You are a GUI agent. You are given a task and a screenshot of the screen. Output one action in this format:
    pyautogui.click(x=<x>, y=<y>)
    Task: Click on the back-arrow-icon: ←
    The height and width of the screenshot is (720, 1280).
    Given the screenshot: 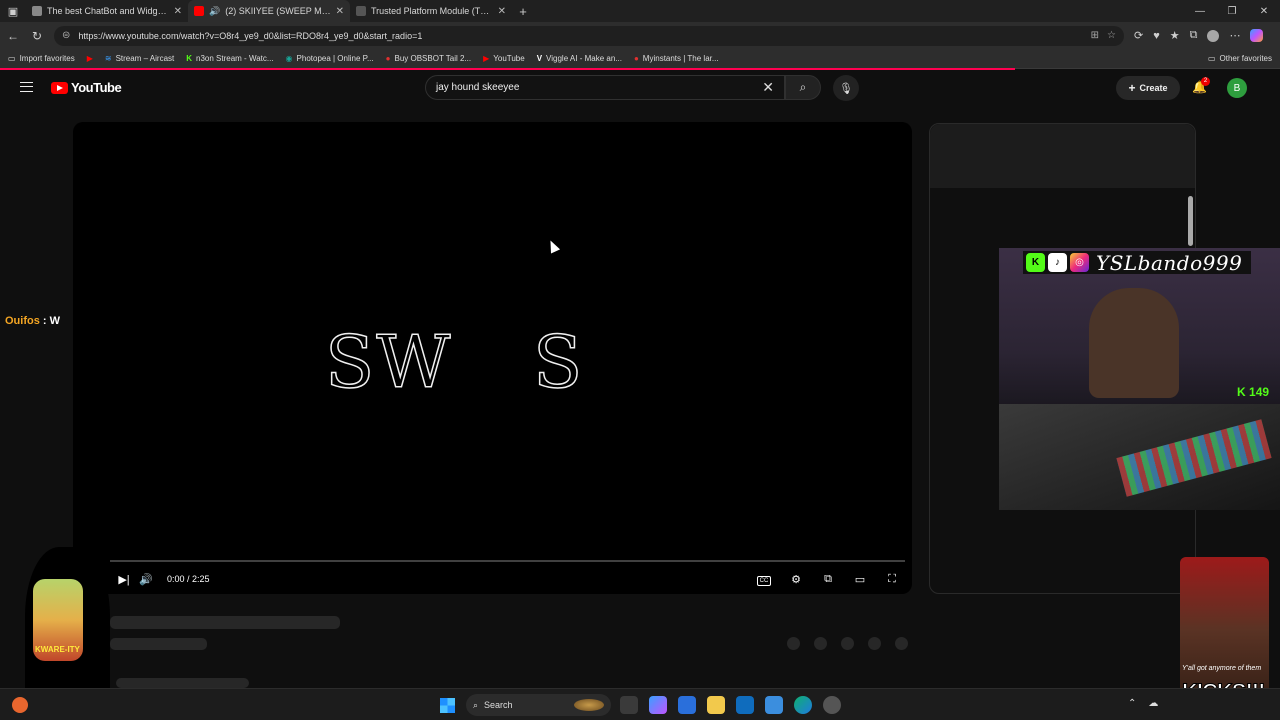 What is the action you would take?
    pyautogui.click(x=13, y=36)
    